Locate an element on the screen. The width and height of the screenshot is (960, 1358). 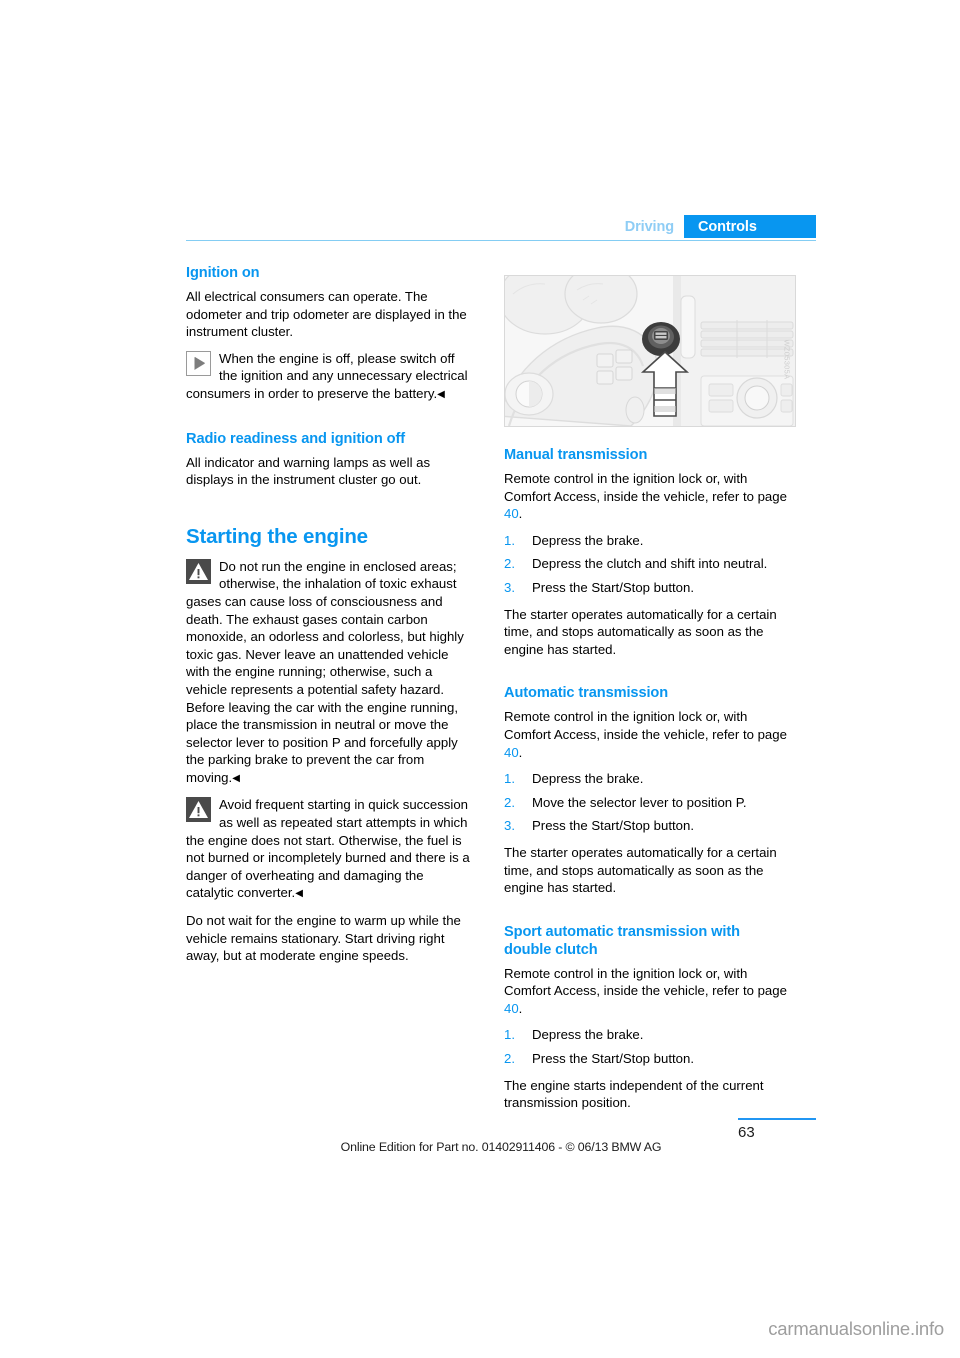
tab-controls: Controls is located at coordinates (750, 226).